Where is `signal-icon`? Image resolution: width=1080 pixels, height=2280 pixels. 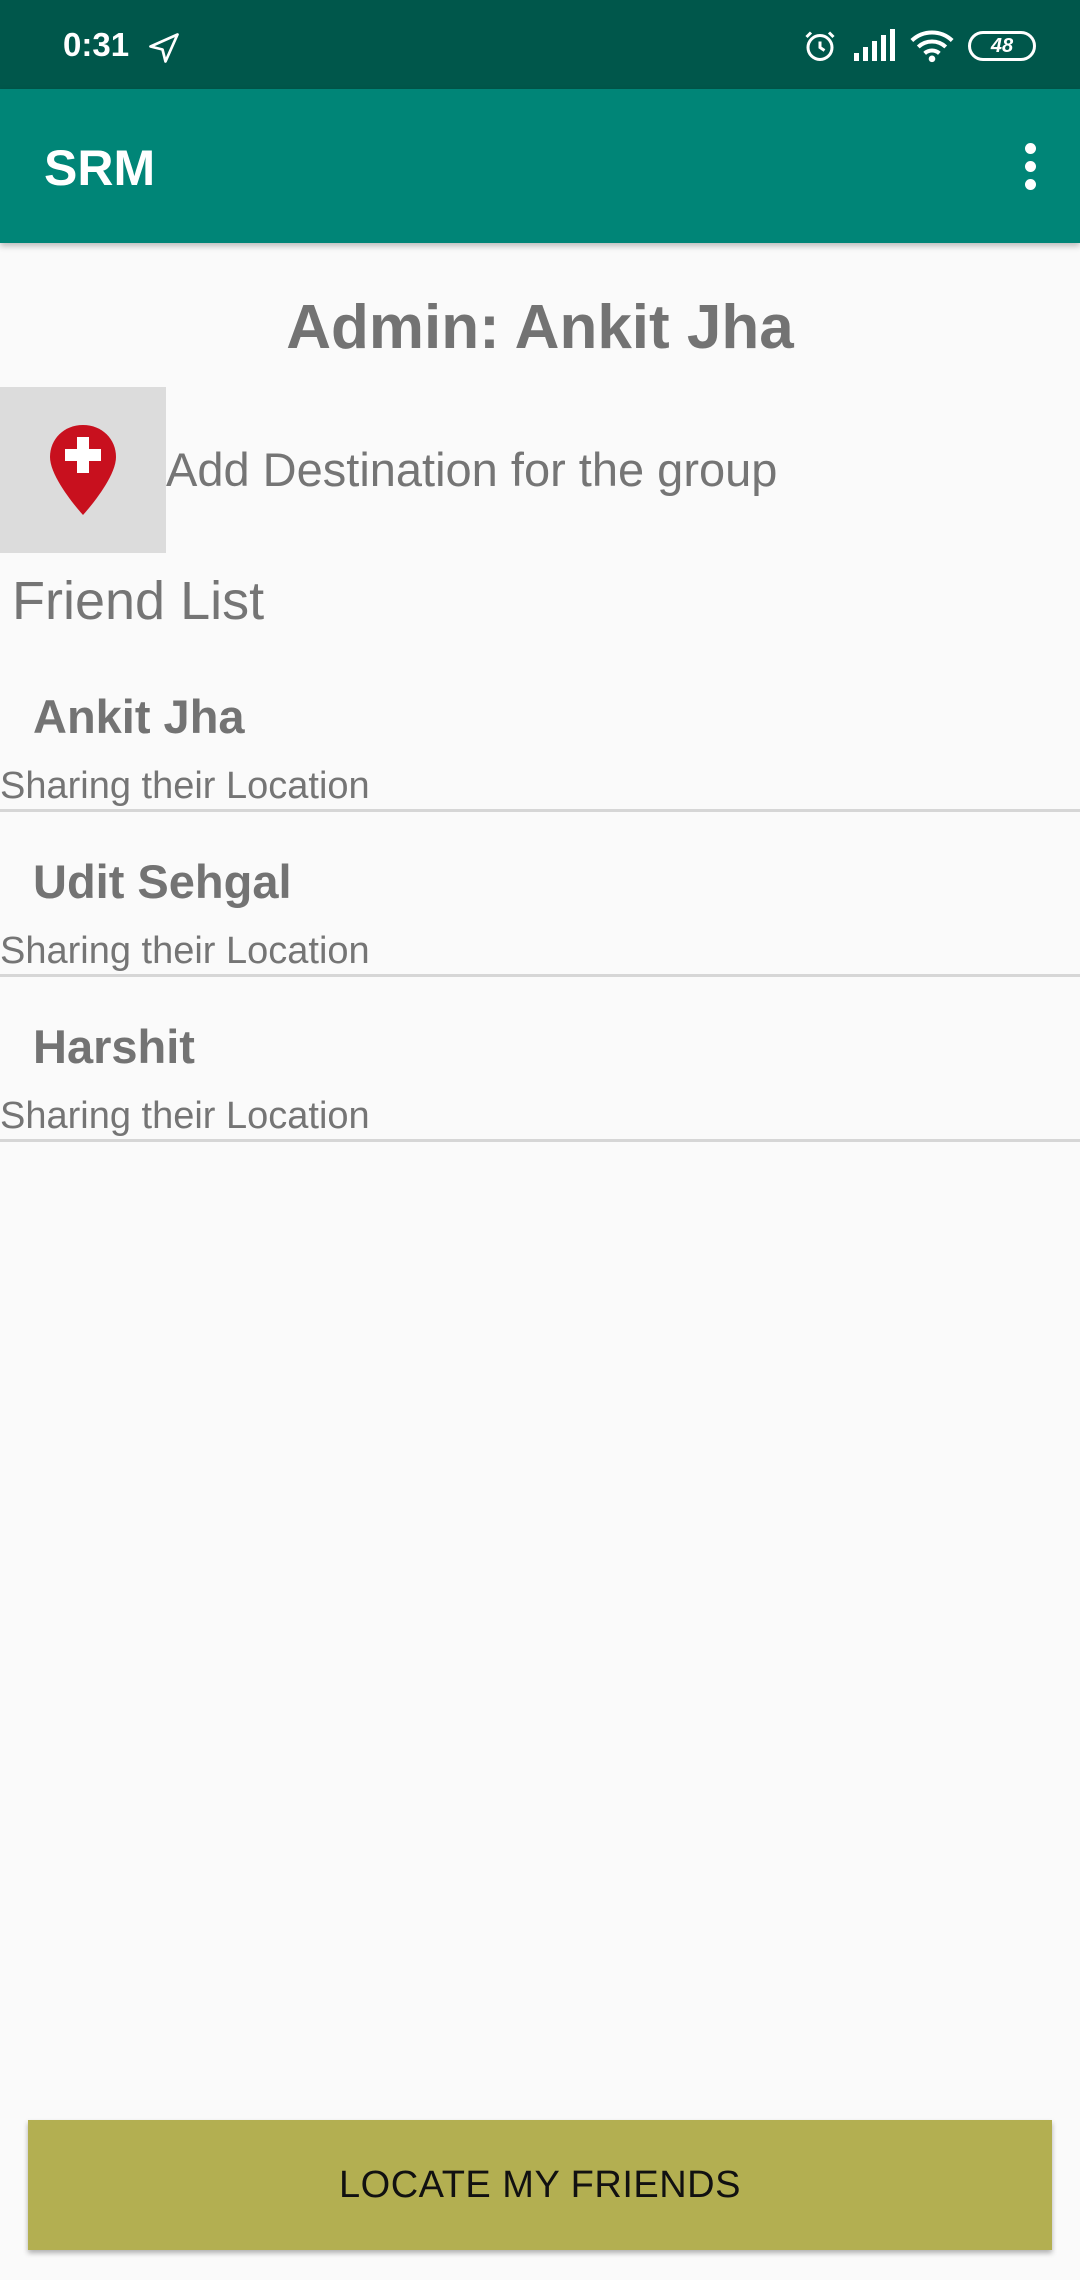 signal-icon is located at coordinates (874, 45).